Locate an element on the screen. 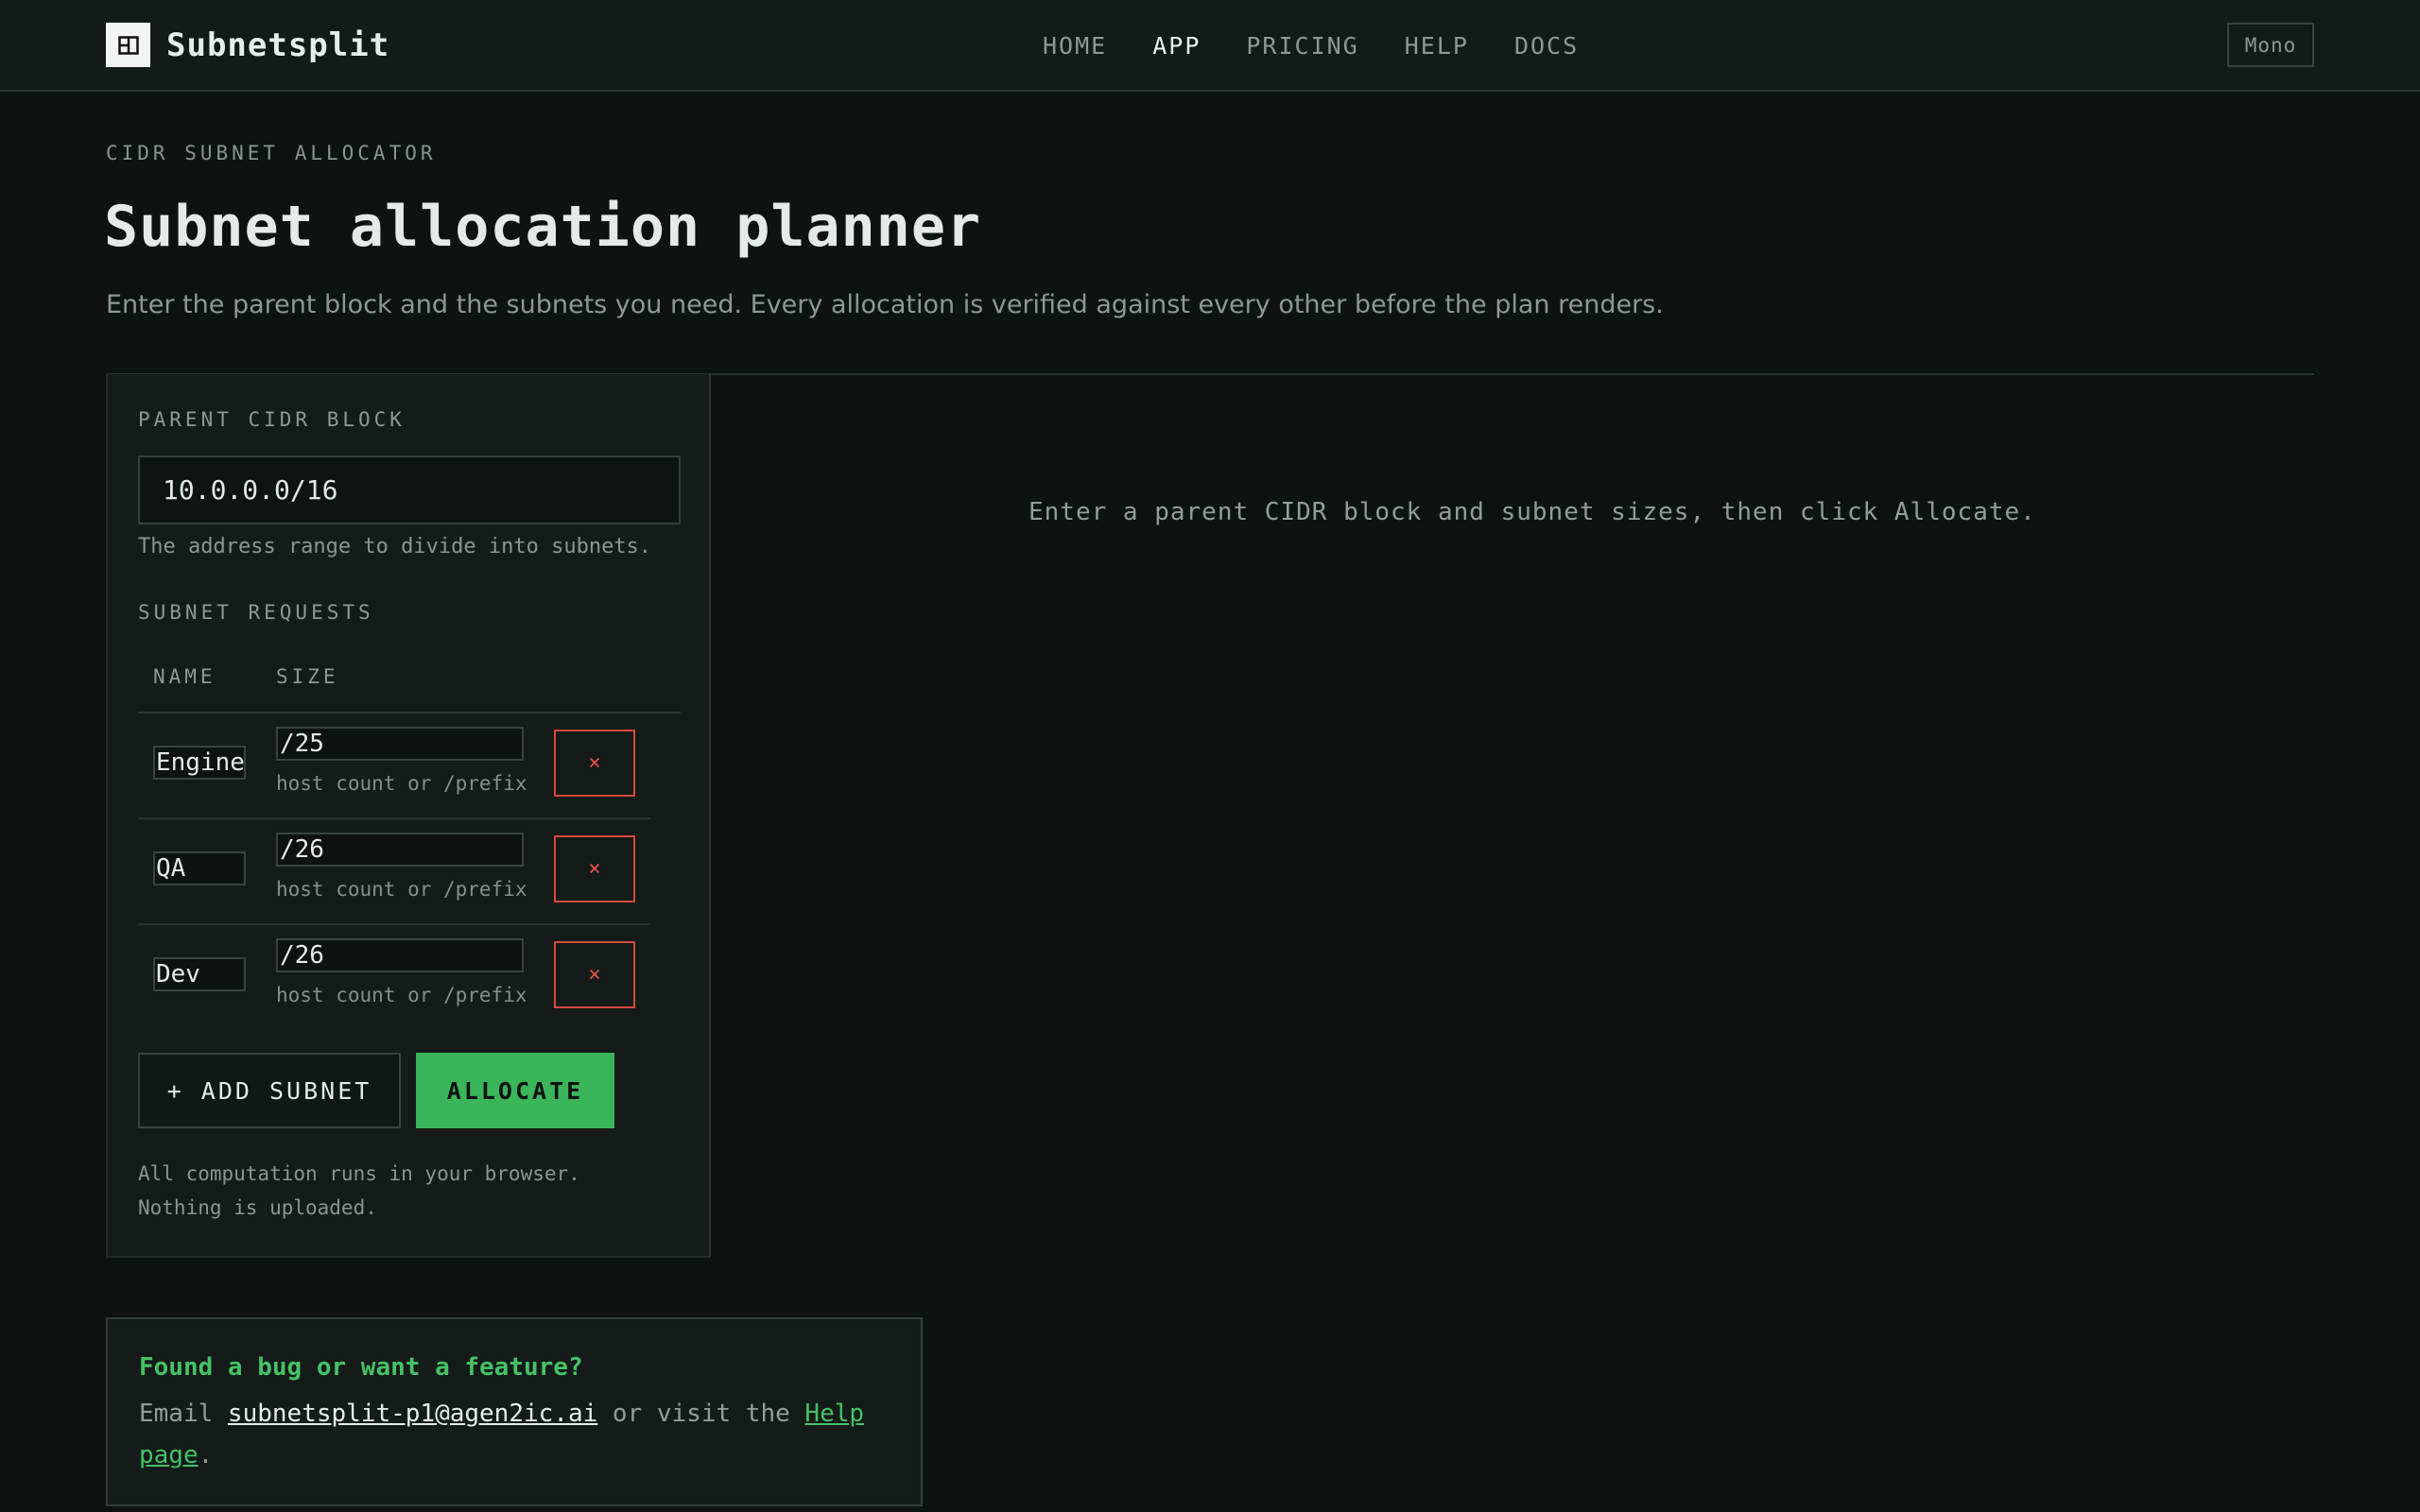 The image size is (2420, 1512). nav-help: HELP is located at coordinates (1437, 46).